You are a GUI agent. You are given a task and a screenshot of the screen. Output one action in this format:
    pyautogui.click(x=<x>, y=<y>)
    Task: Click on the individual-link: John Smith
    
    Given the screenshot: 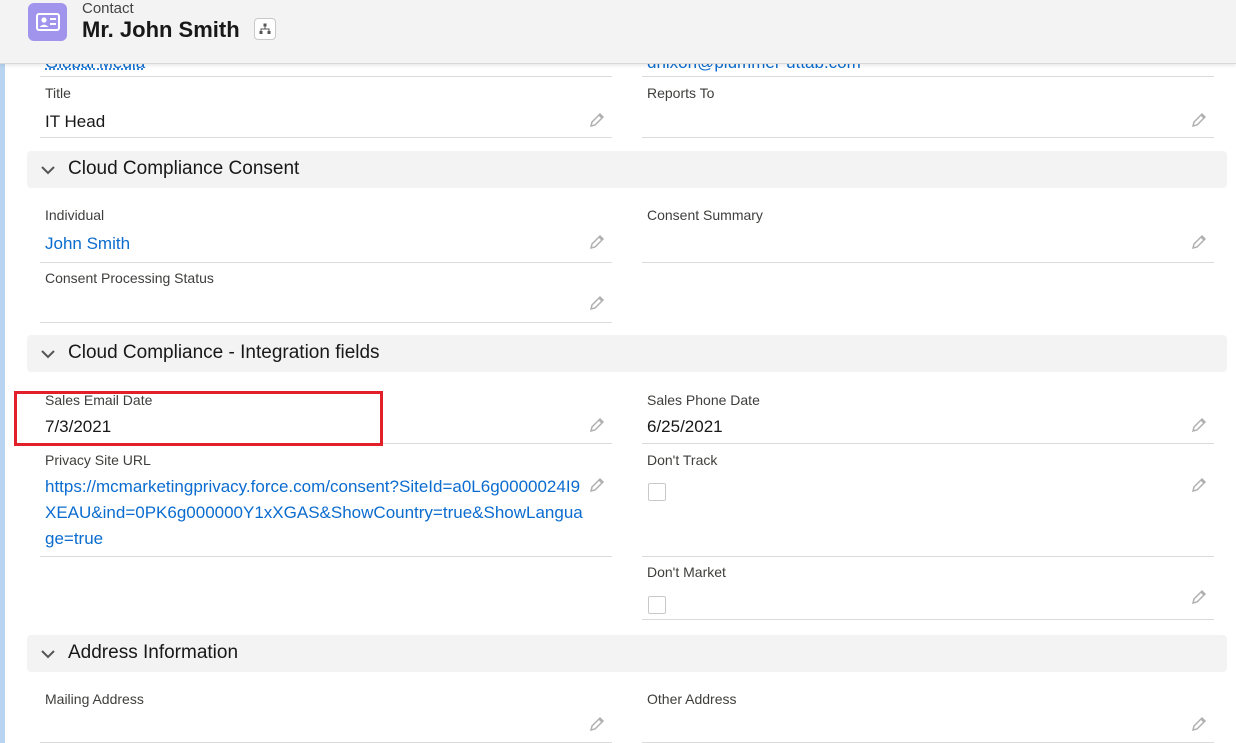 What is the action you would take?
    pyautogui.click(x=87, y=244)
    